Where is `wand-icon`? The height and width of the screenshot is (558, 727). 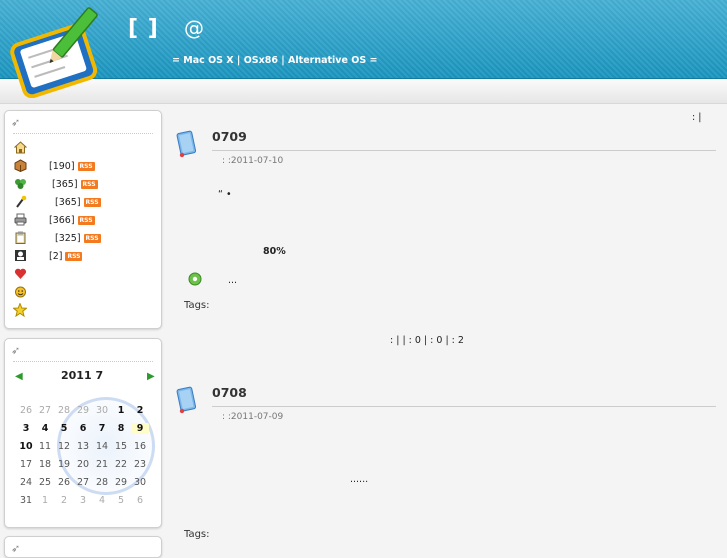 wand-icon is located at coordinates (20, 202).